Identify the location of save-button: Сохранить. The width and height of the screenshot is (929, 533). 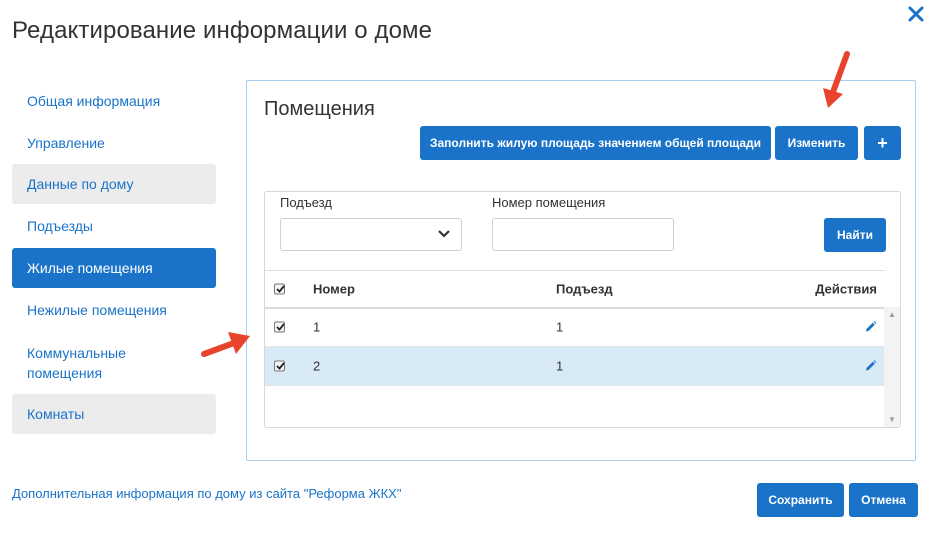
(800, 500).